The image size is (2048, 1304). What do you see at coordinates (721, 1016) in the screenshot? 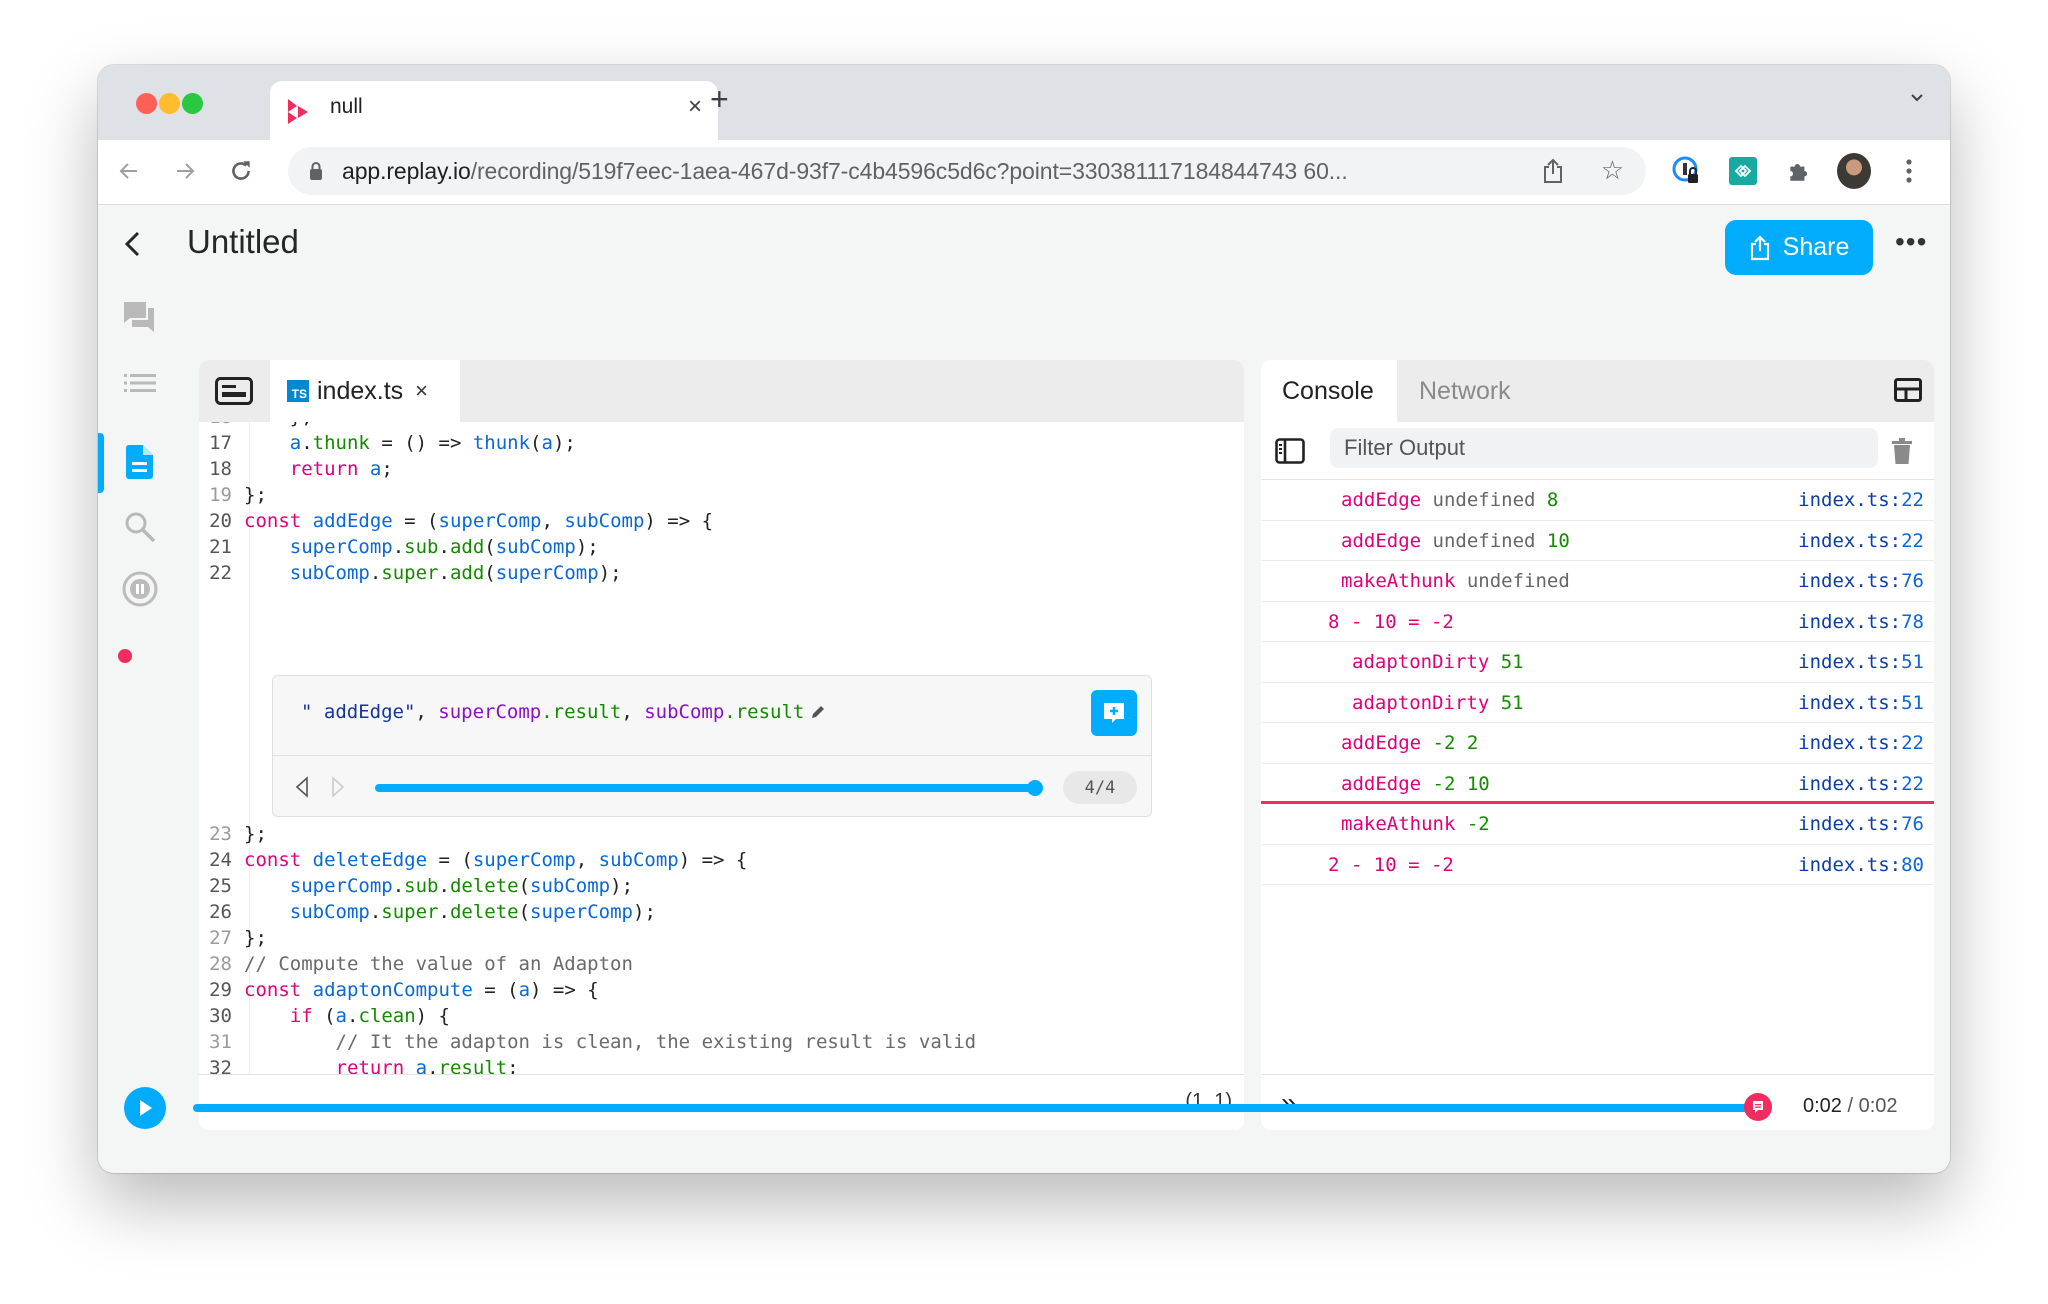
I see `code-line: 30 if (a.clean) {` at bounding box center [721, 1016].